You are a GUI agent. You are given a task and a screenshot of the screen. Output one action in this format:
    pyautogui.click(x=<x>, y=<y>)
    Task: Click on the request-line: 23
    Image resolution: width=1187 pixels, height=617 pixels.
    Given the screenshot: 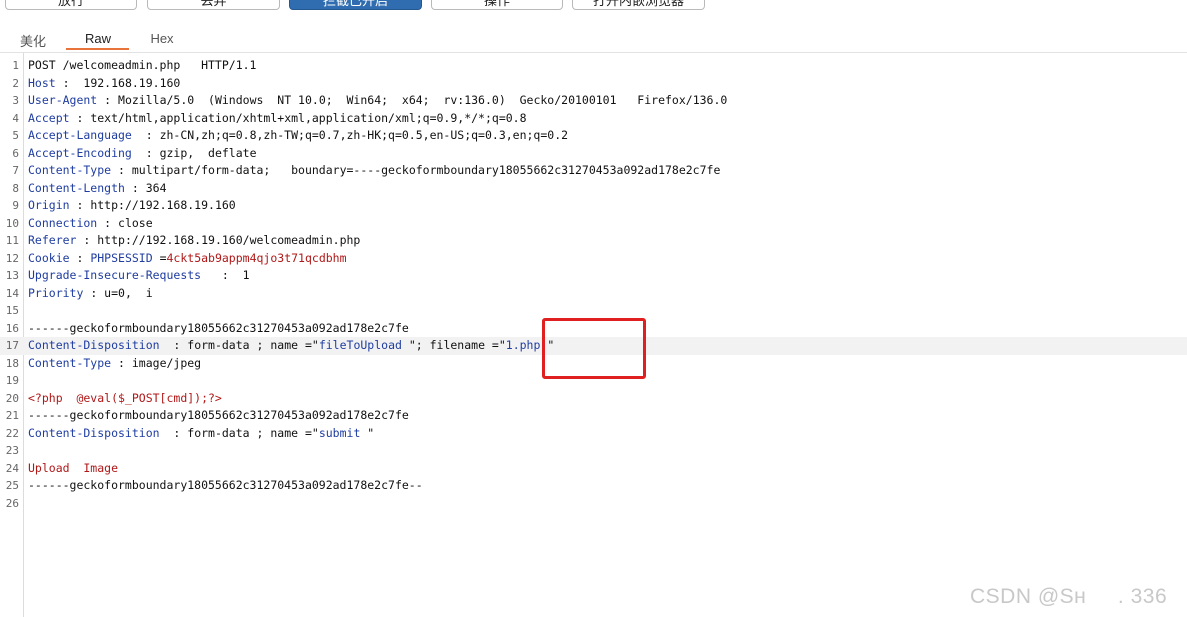 What is the action you would take?
    pyautogui.click(x=593, y=451)
    